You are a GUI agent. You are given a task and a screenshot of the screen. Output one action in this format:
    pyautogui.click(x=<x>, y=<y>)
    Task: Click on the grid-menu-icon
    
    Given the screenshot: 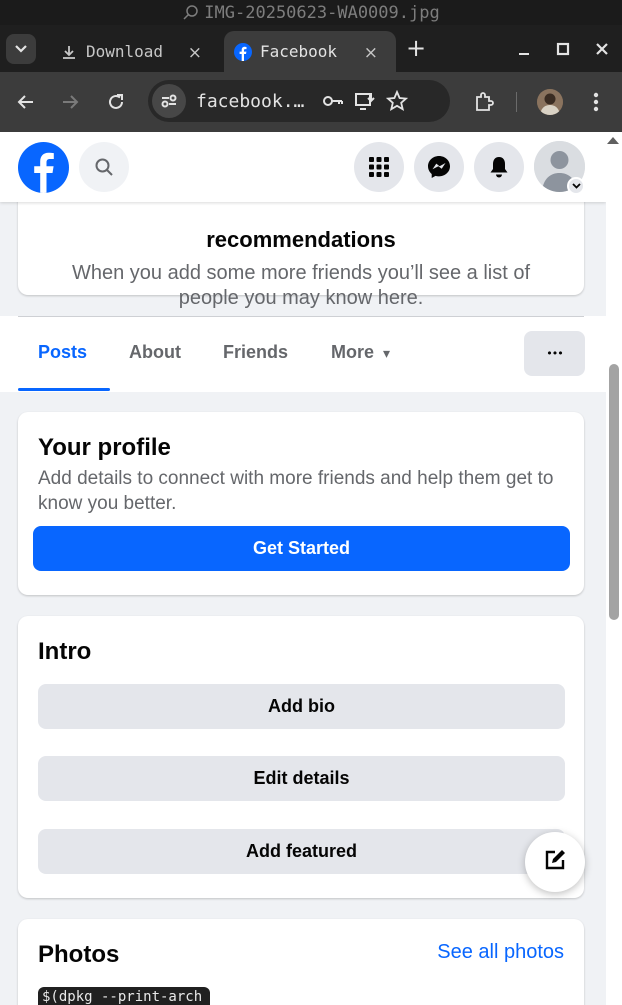 What is the action you would take?
    pyautogui.click(x=379, y=167)
    